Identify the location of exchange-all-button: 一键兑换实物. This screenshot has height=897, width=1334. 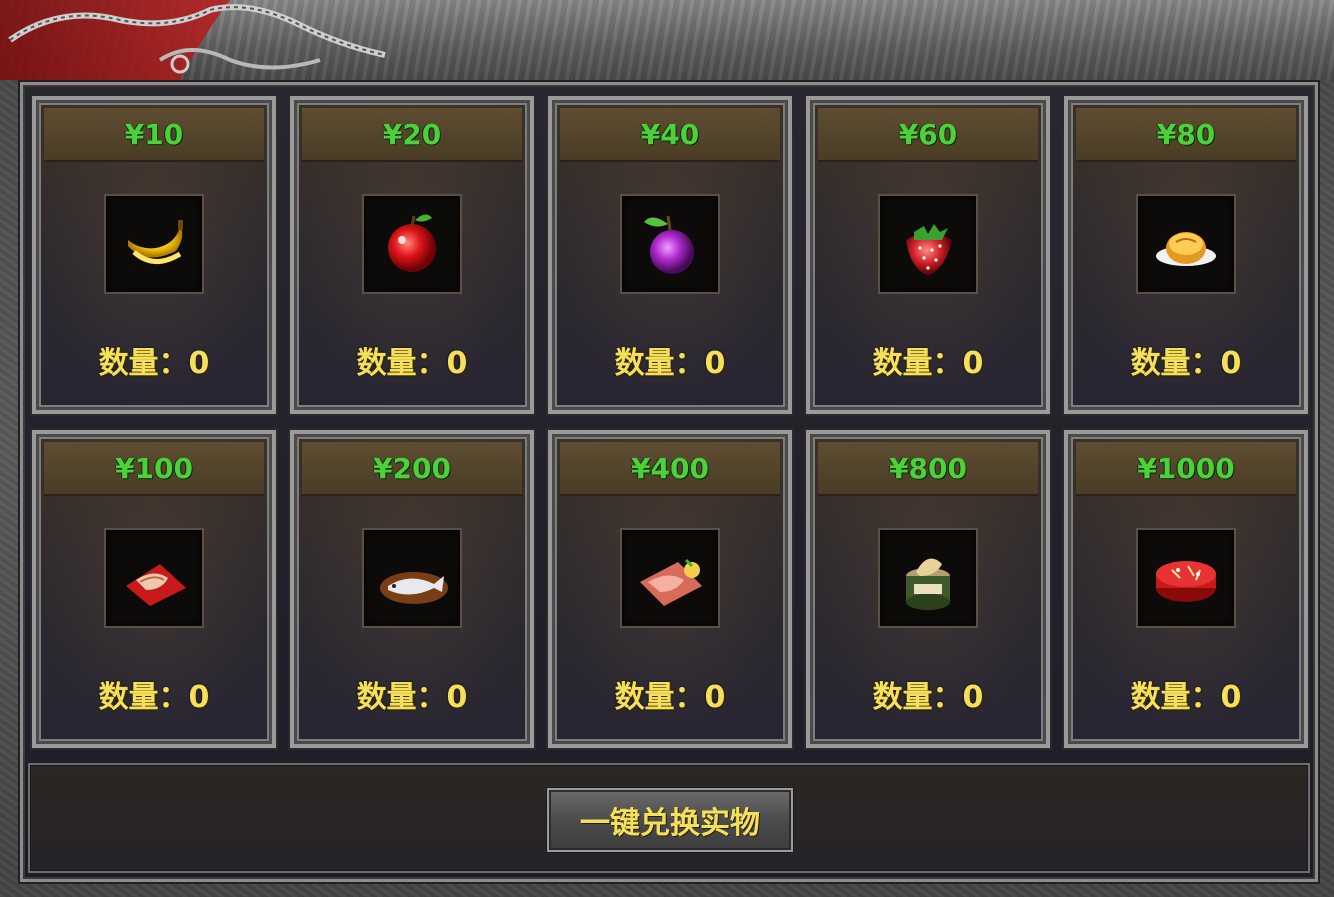
(670, 820).